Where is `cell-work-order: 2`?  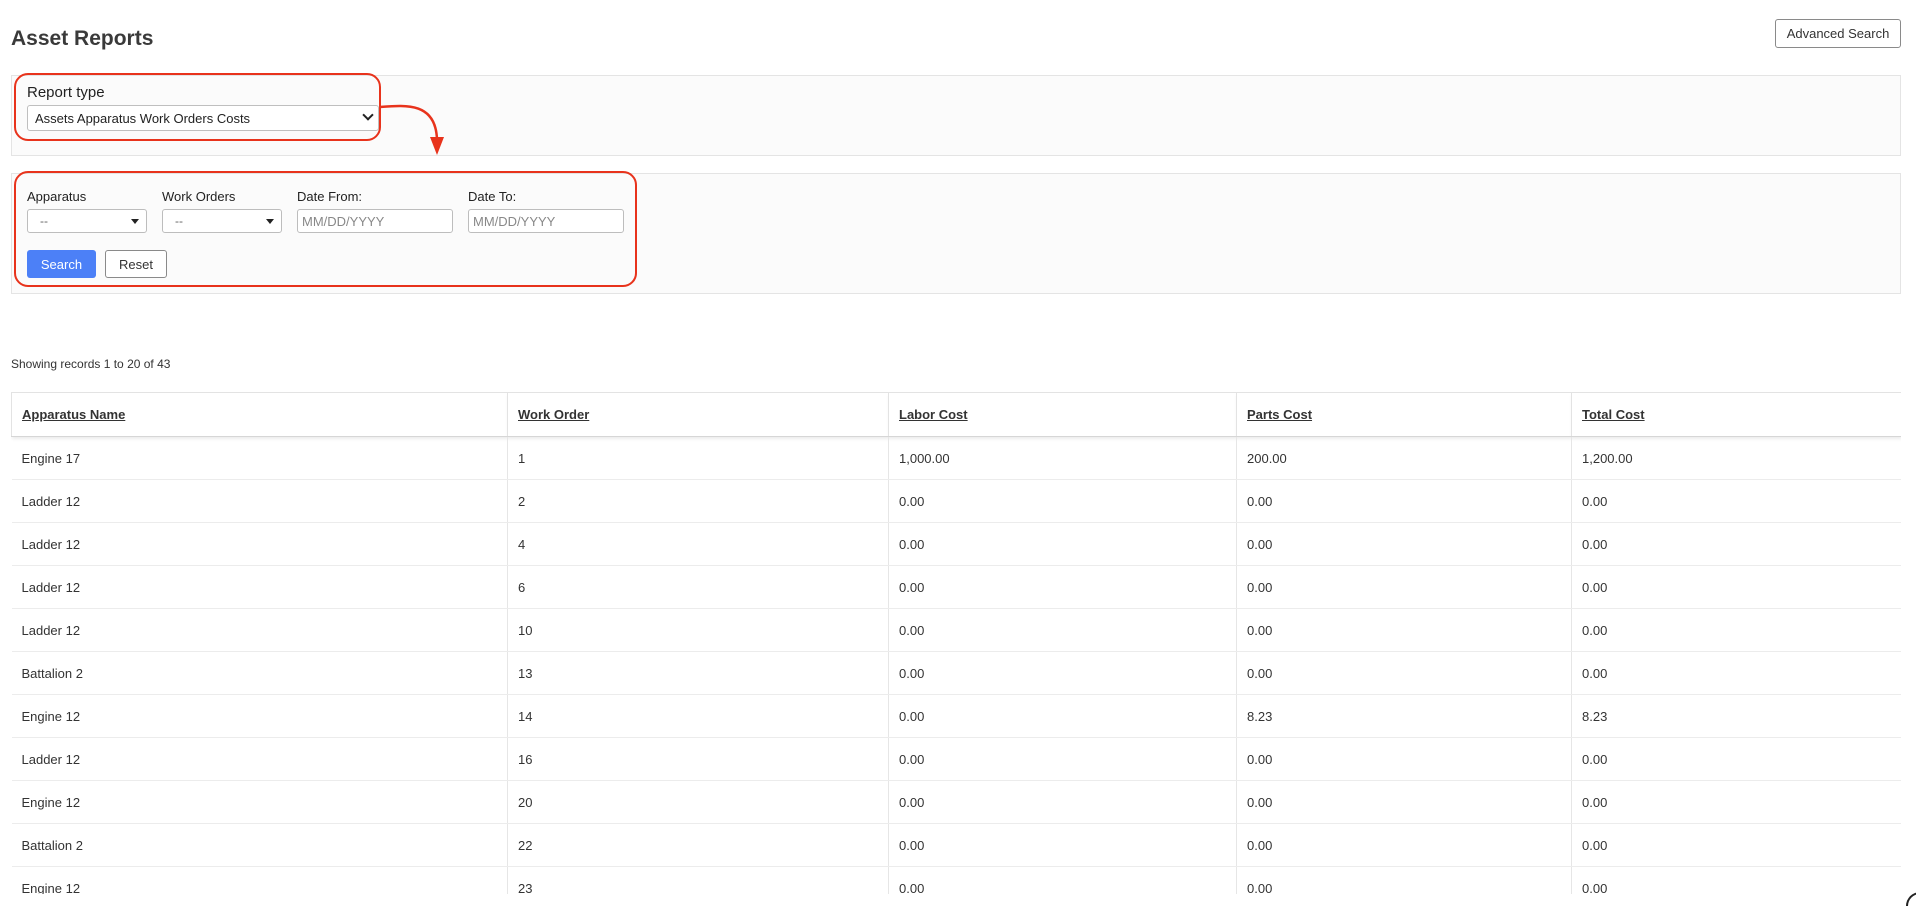 cell-work-order: 2 is located at coordinates (698, 501).